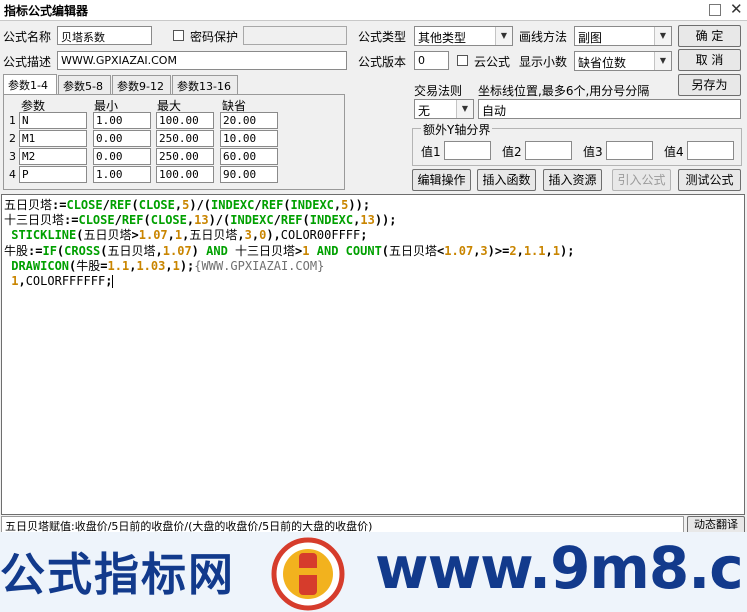  What do you see at coordinates (104, 35) in the screenshot?
I see `name-input: 贝塔系数` at bounding box center [104, 35].